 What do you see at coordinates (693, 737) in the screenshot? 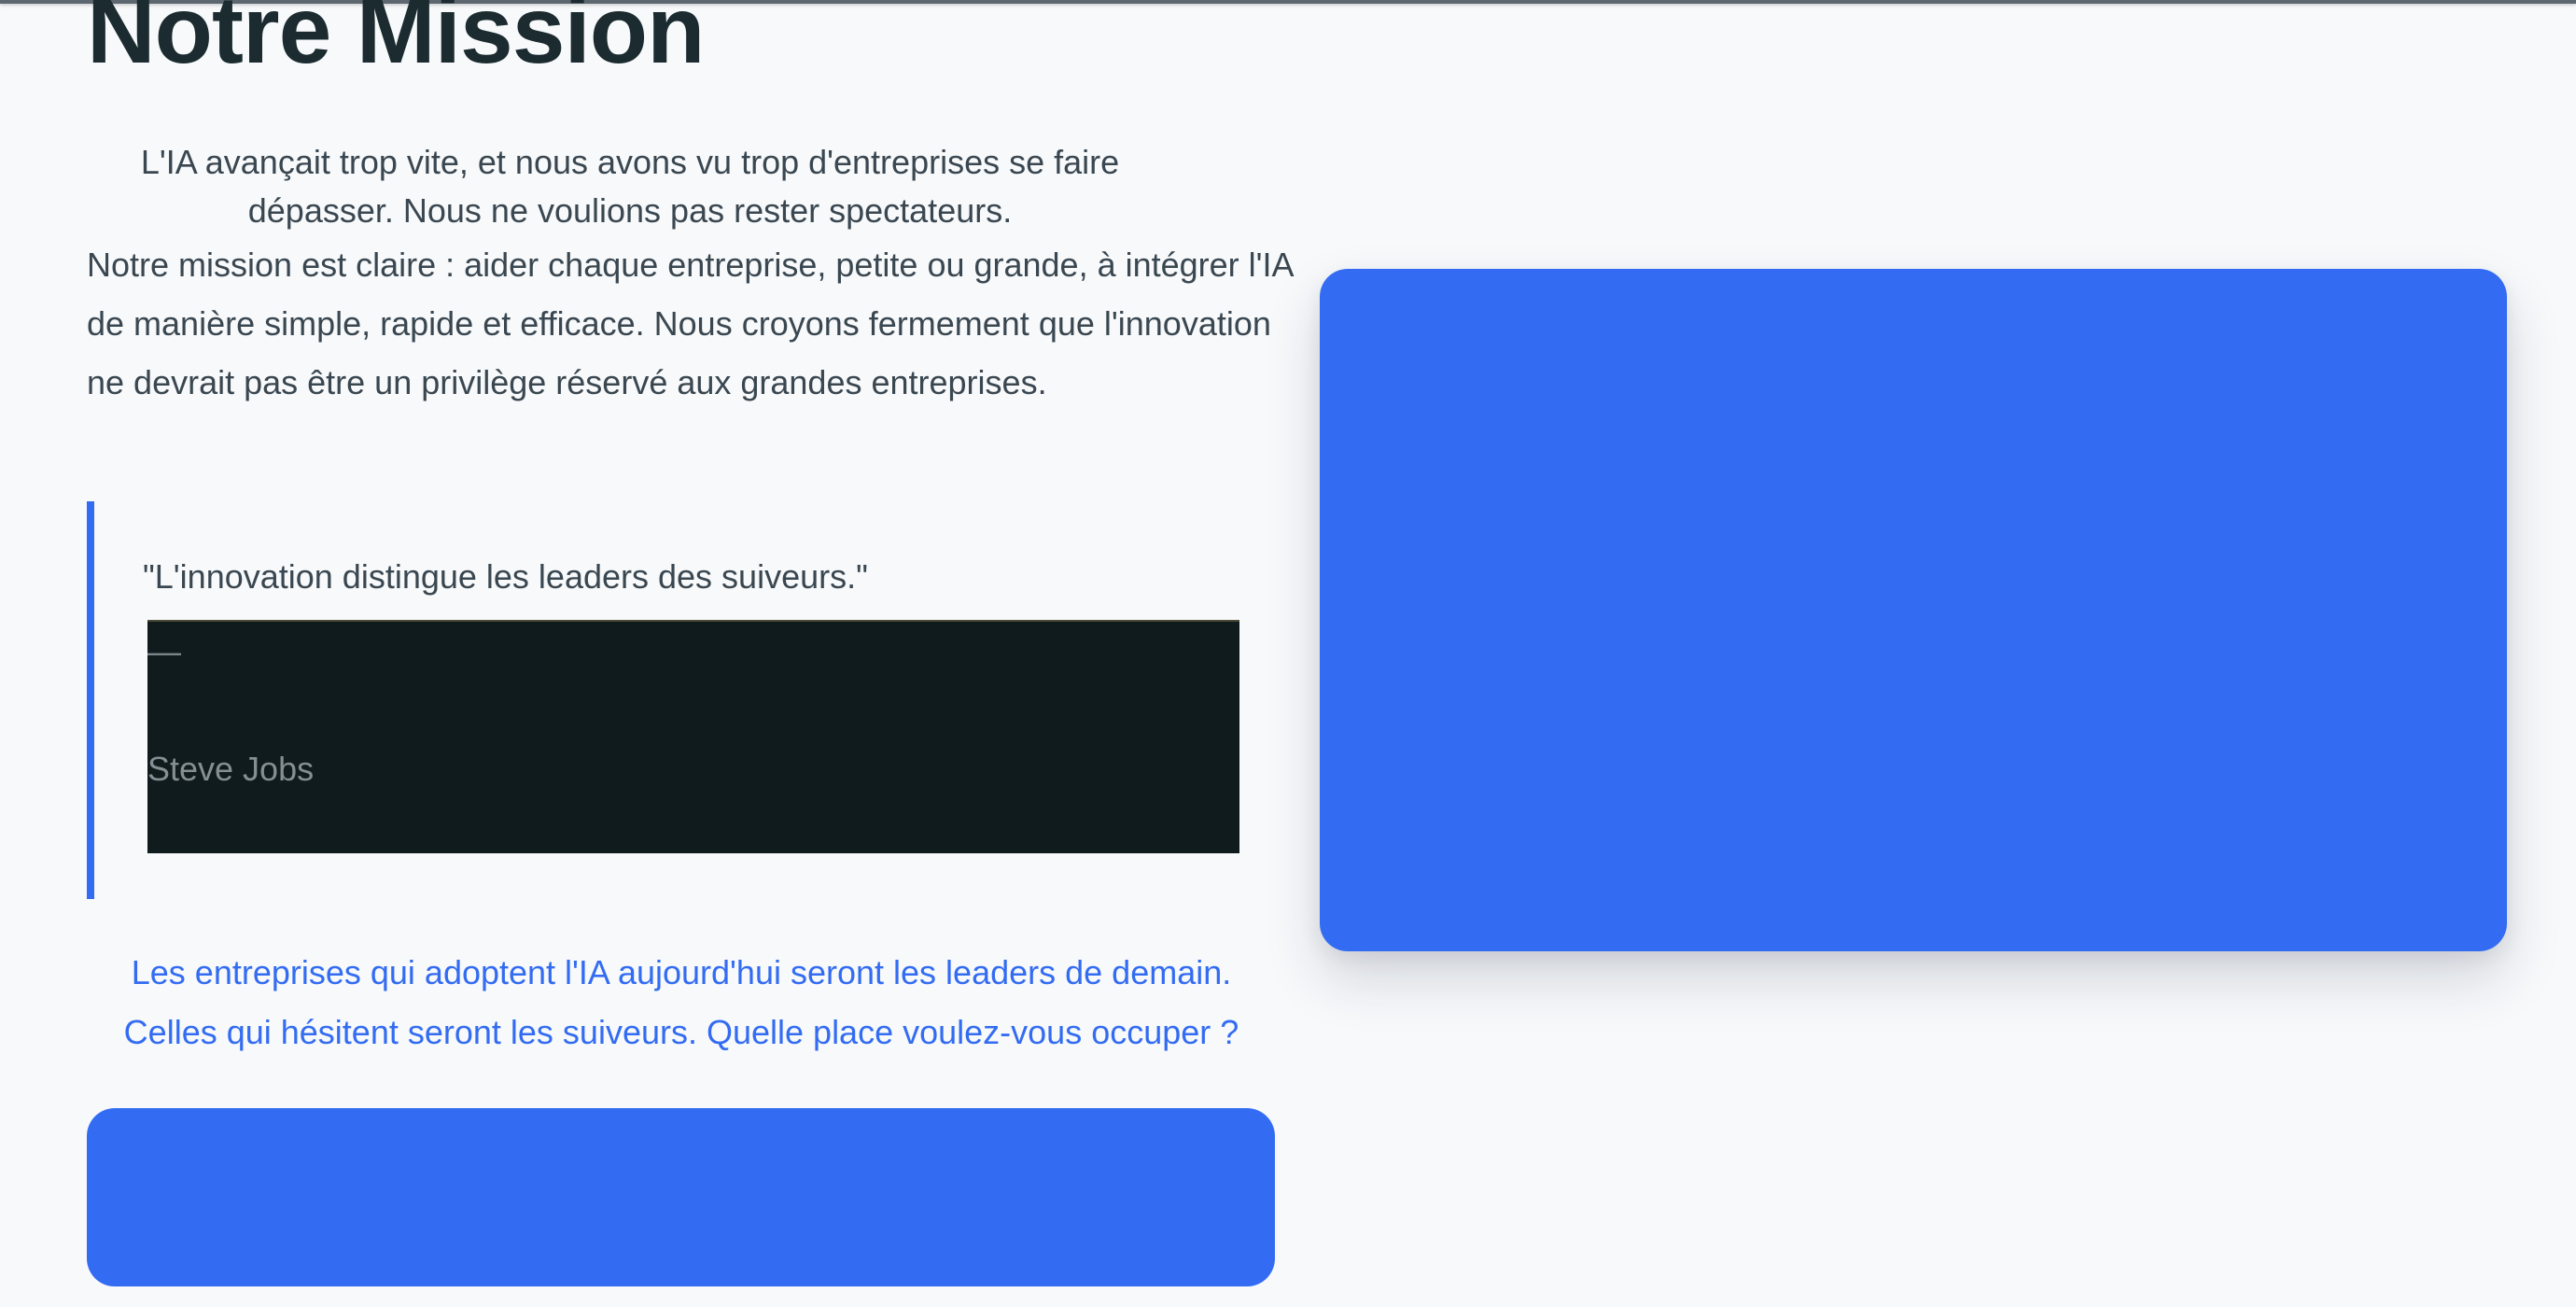
I see `quote-attribution: — Steve Jobs` at bounding box center [693, 737].